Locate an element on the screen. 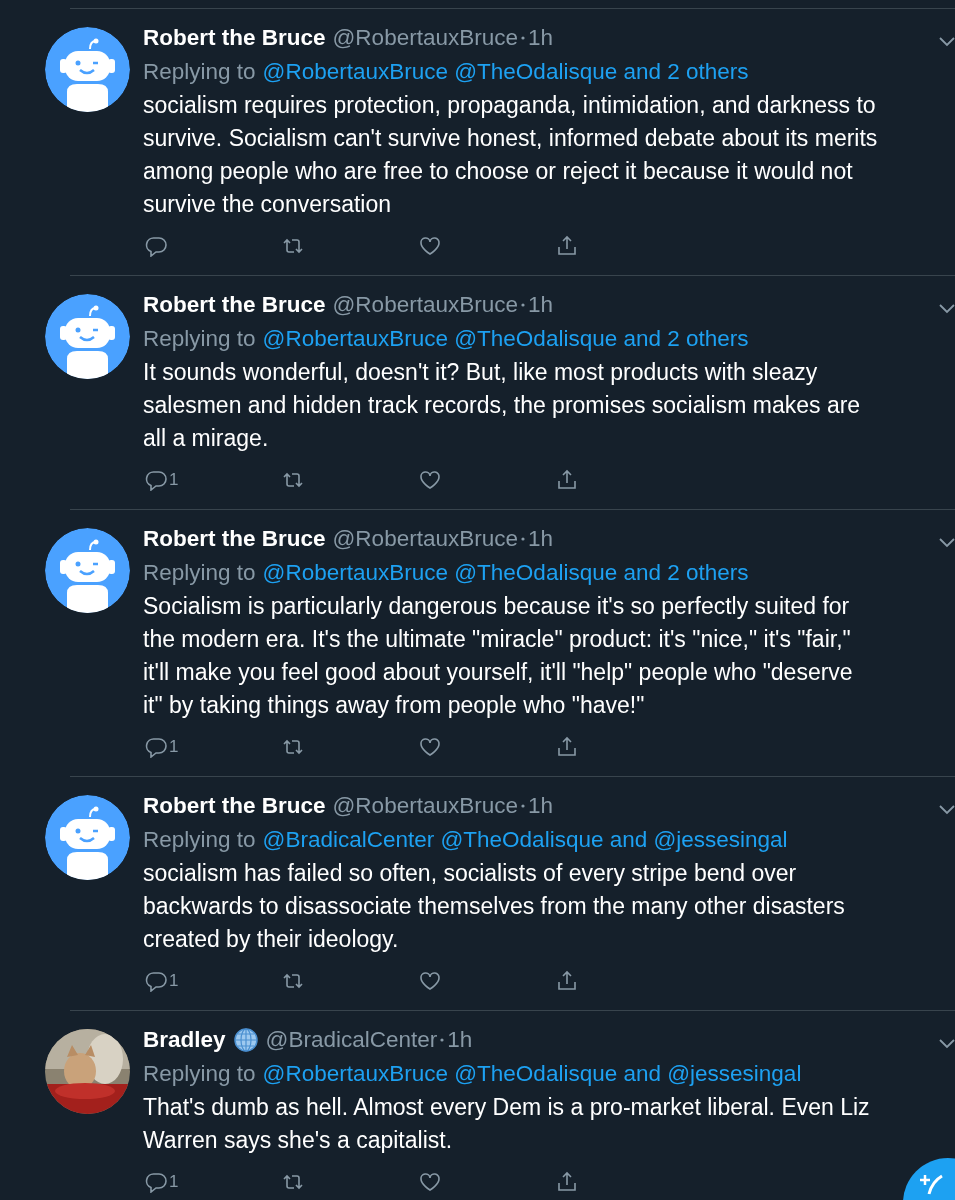 This screenshot has height=1200, width=955. mention-link: @BradicalCenter @TheOdalisque and @jessesingal is located at coordinates (525, 840).